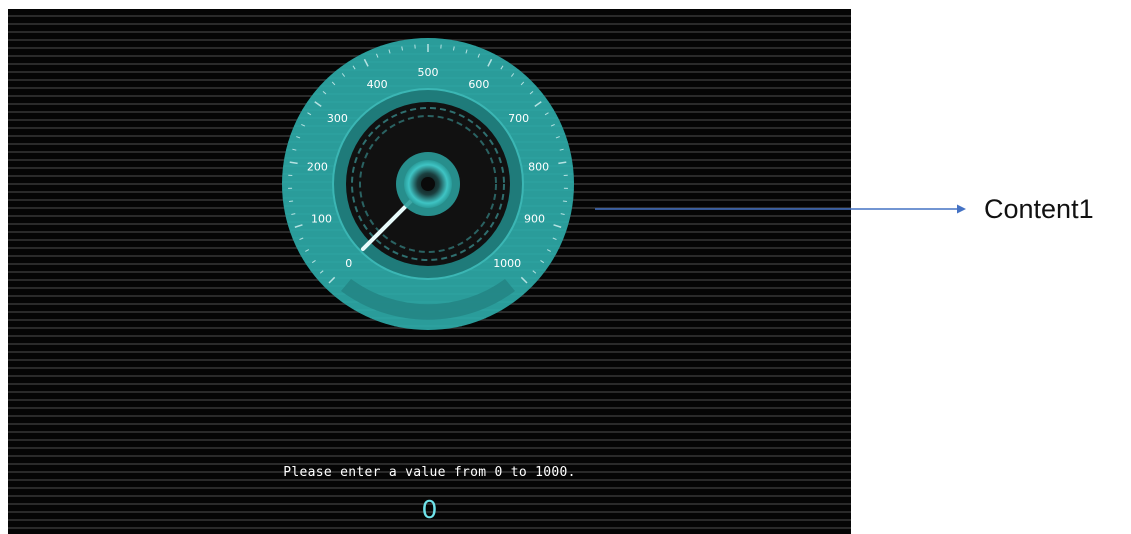  I want to click on callout-arrow-head, so click(961, 209).